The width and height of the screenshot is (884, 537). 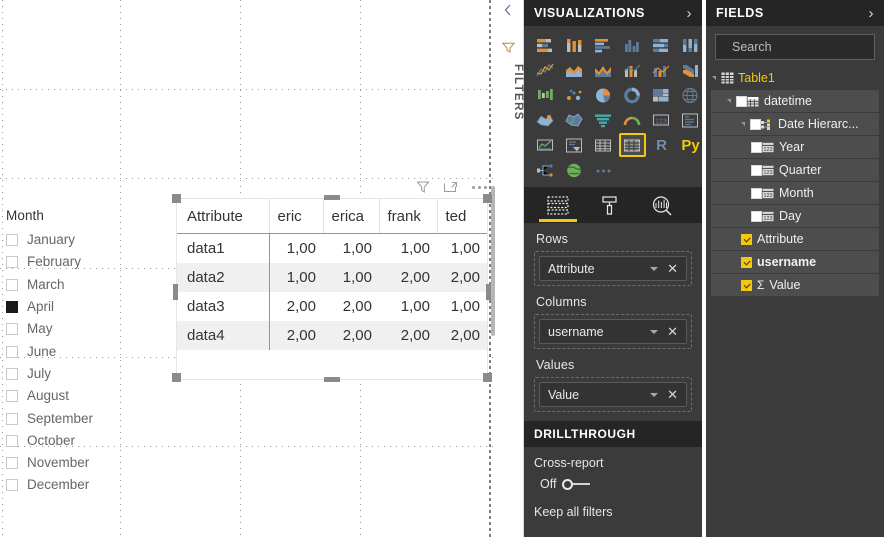 What do you see at coordinates (408, 216) in the screenshot?
I see `matrix-column-header: frank` at bounding box center [408, 216].